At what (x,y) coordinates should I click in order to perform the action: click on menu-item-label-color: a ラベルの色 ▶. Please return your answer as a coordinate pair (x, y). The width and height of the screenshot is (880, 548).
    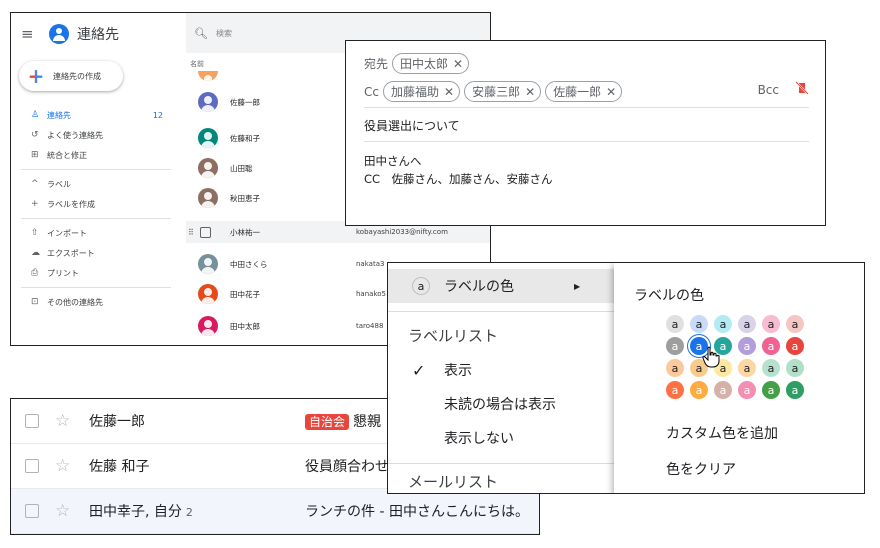
    Looking at the image, I should click on (501, 286).